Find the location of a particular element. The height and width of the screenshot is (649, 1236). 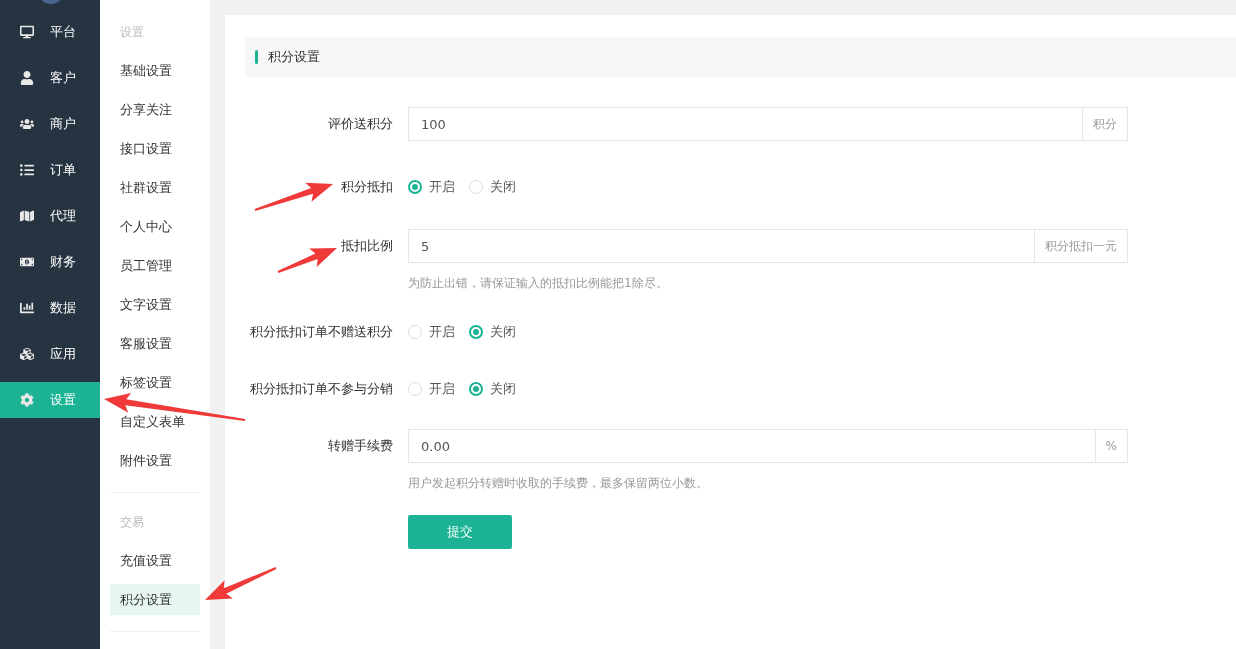

subnav-heading: 设置 is located at coordinates (132, 32).